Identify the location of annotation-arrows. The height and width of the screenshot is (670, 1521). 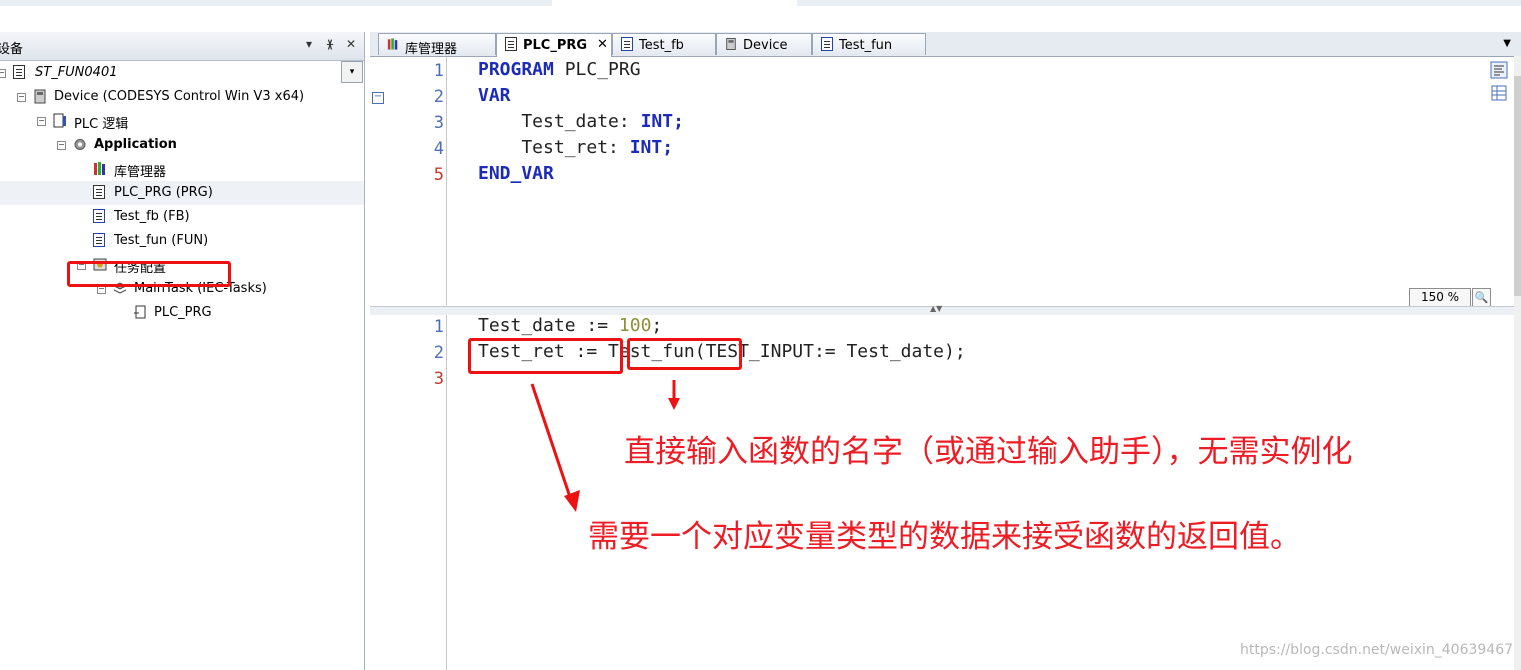
(605, 446).